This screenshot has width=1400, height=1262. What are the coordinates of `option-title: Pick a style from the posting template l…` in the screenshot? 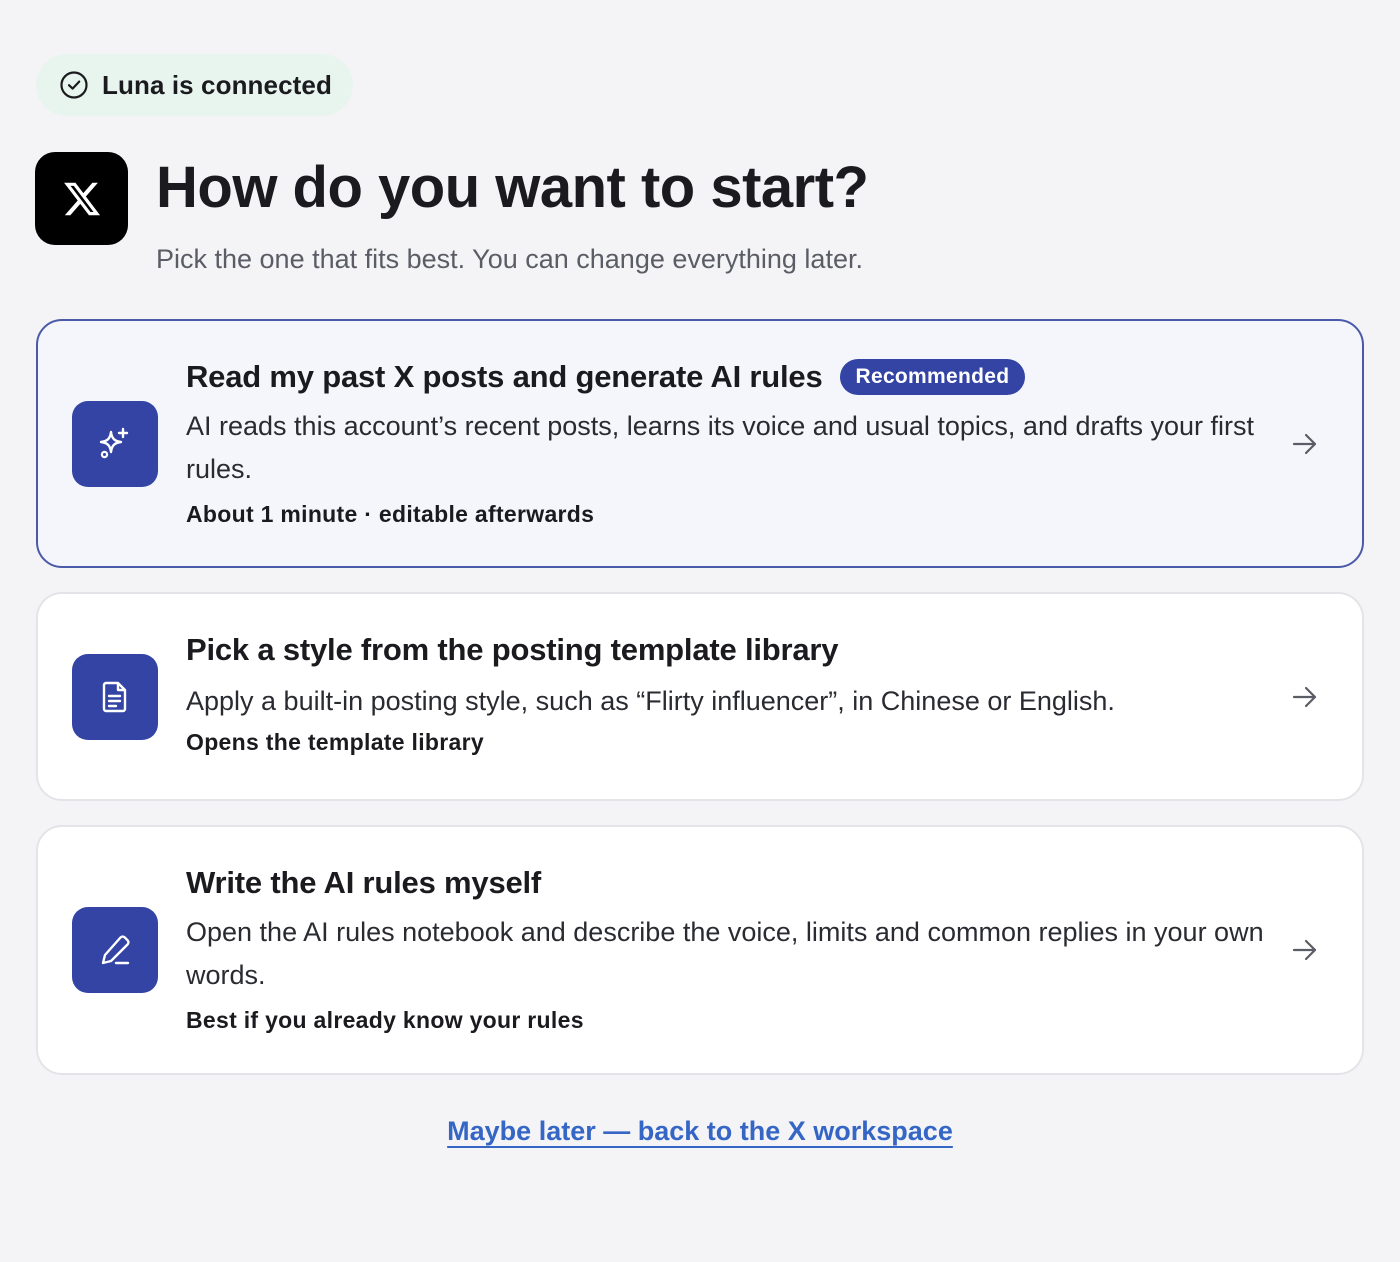 It's located at (512, 649).